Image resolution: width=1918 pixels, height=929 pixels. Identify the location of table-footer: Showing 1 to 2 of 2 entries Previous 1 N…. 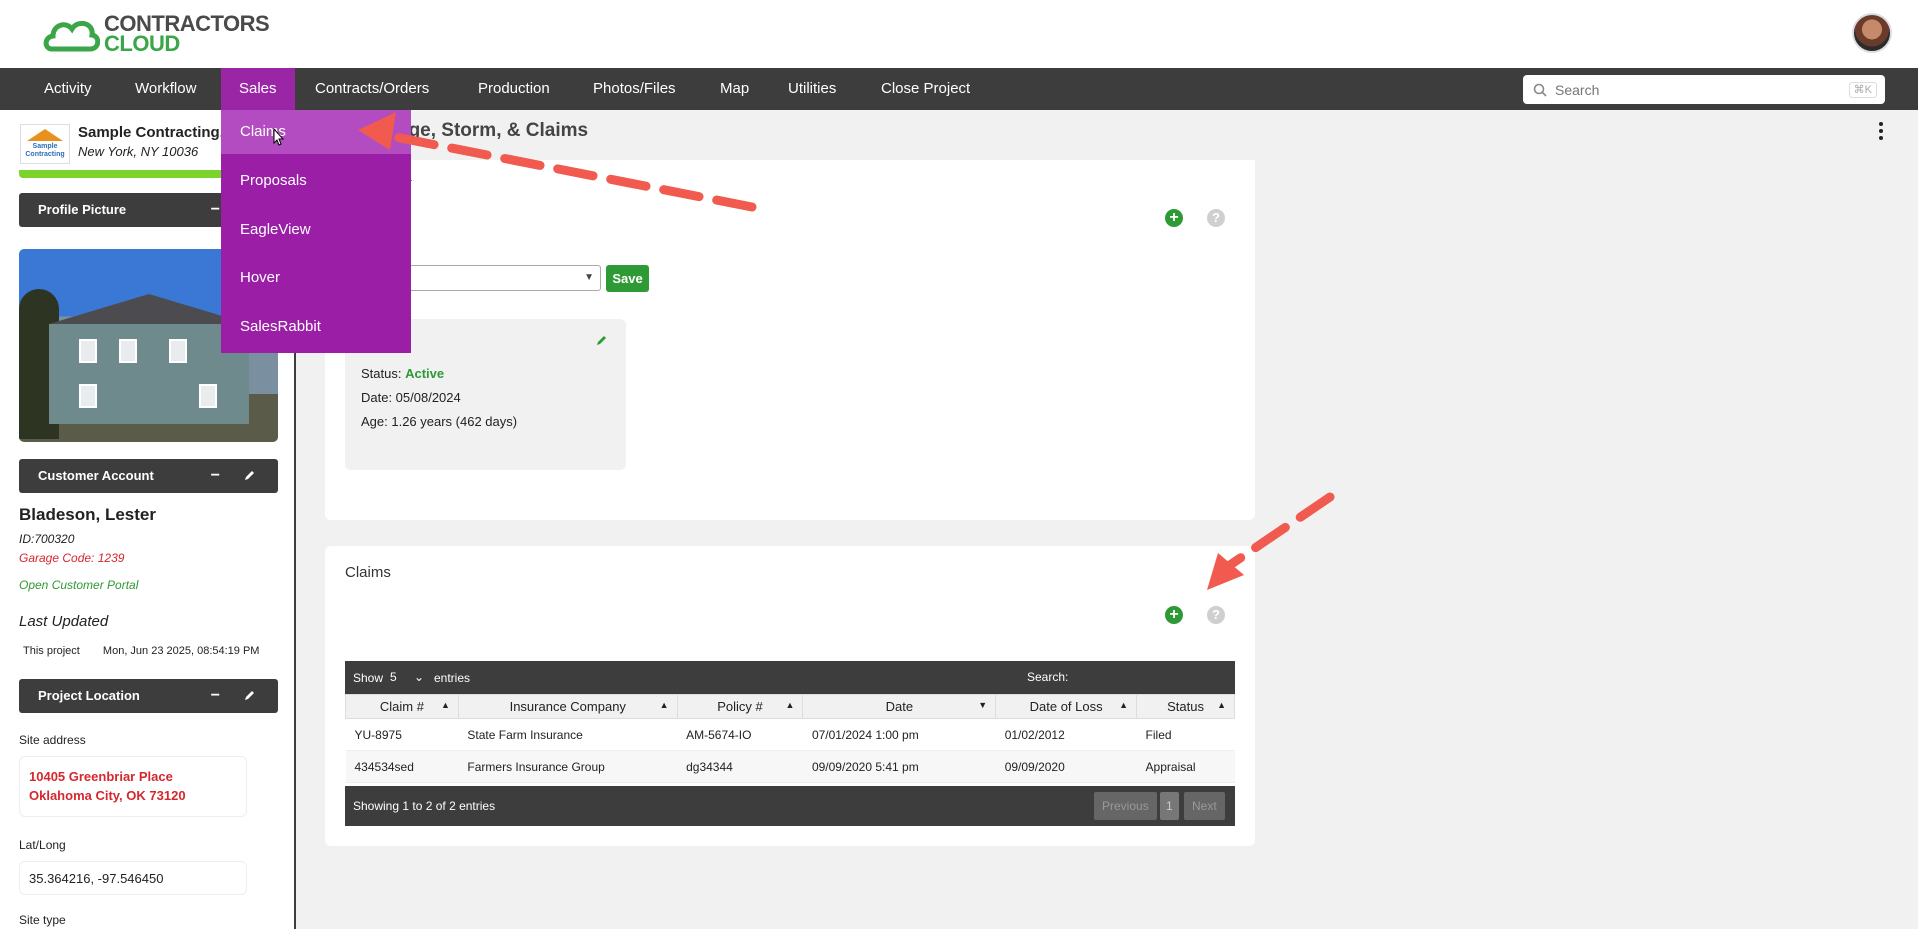
(790, 806).